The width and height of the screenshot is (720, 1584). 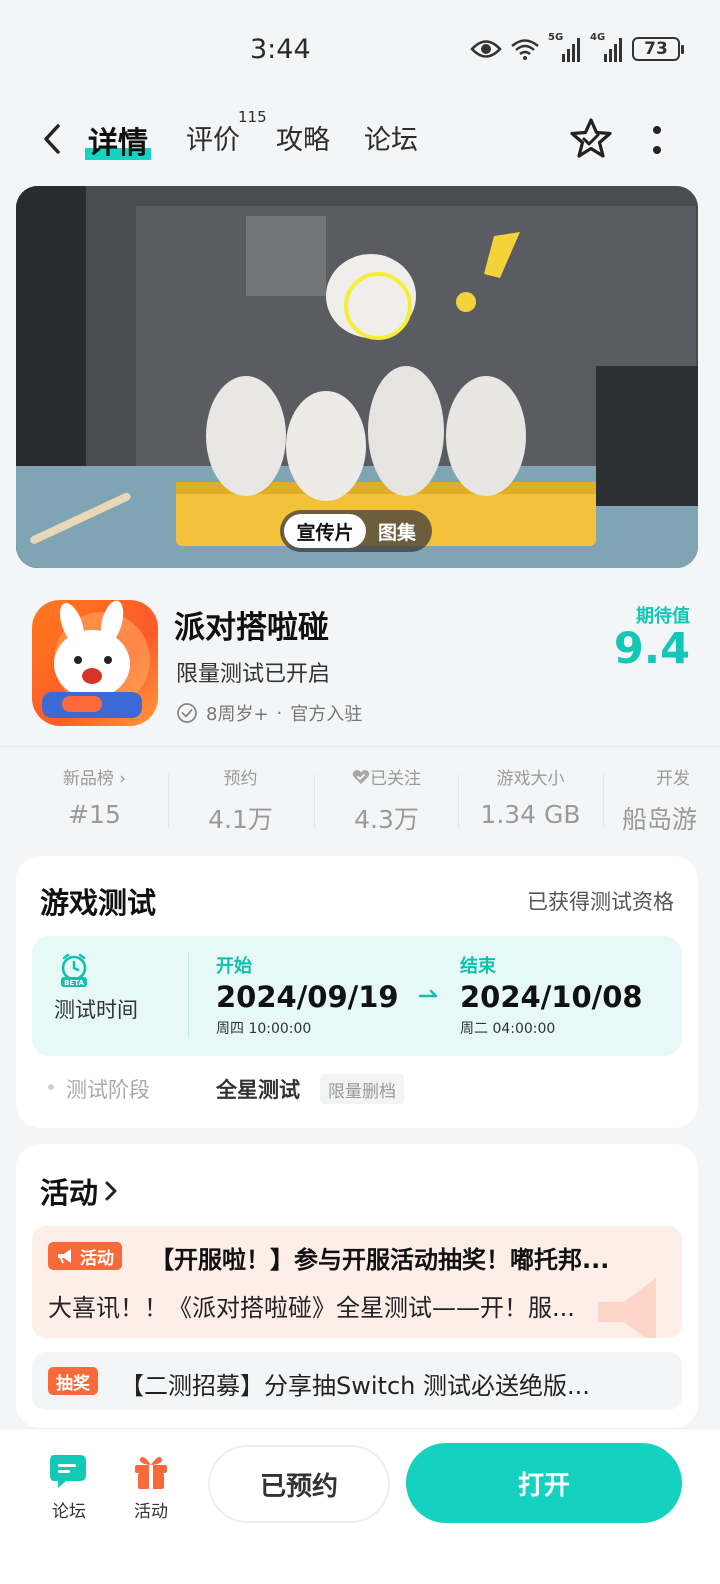 What do you see at coordinates (386, 819) in the screenshot?
I see `stat-value: 4.3万` at bounding box center [386, 819].